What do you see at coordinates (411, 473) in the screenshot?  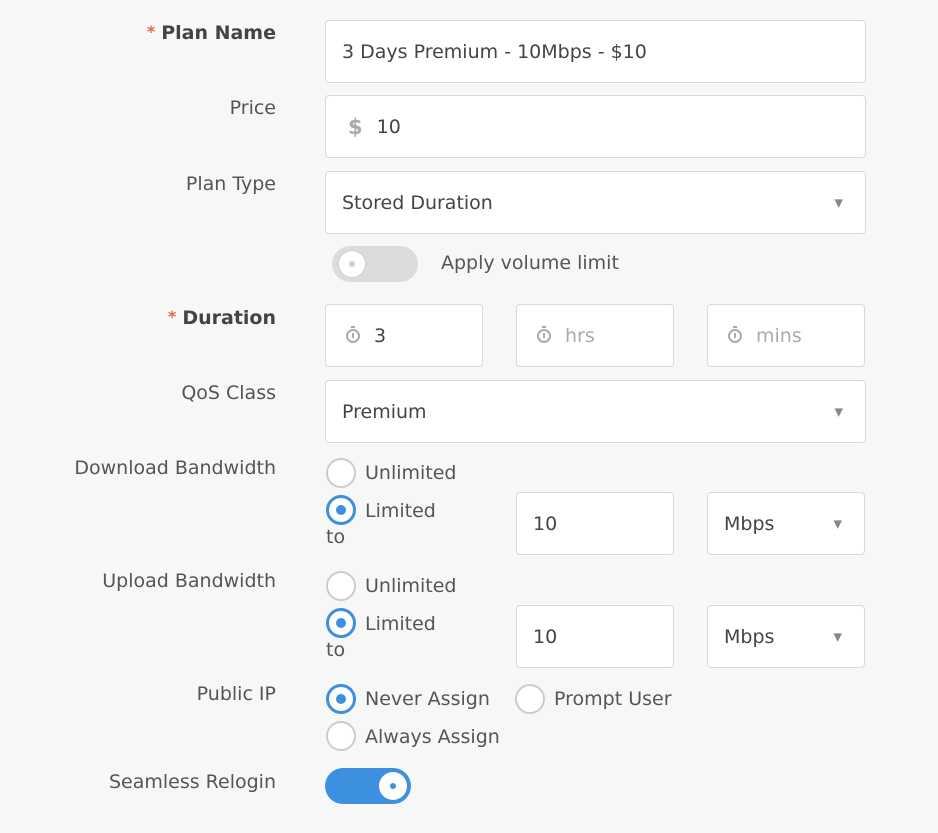 I see `download-unlimited-label: Unlimited` at bounding box center [411, 473].